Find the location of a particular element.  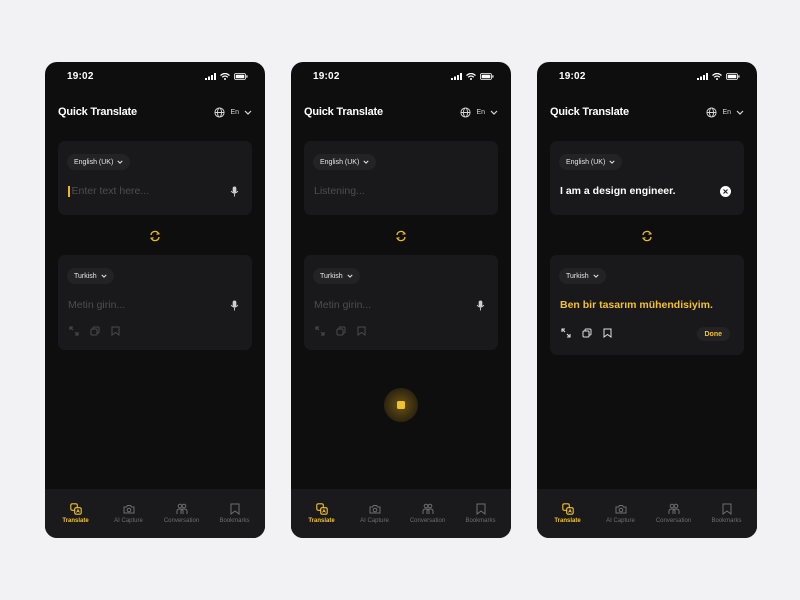

tab-label: Bookmarks is located at coordinates (234, 521).